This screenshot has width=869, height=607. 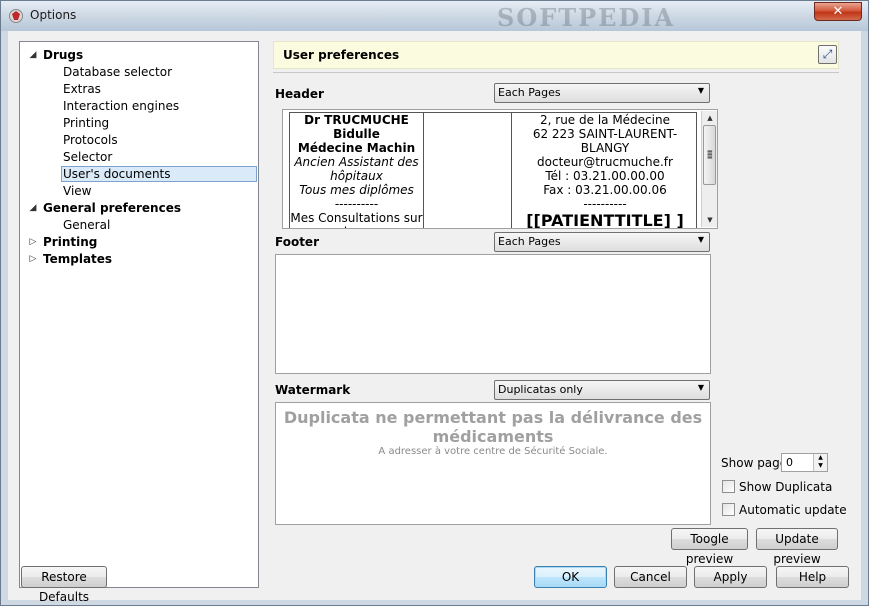 What do you see at coordinates (728, 509) in the screenshot?
I see `automatic-update-checkbox` at bounding box center [728, 509].